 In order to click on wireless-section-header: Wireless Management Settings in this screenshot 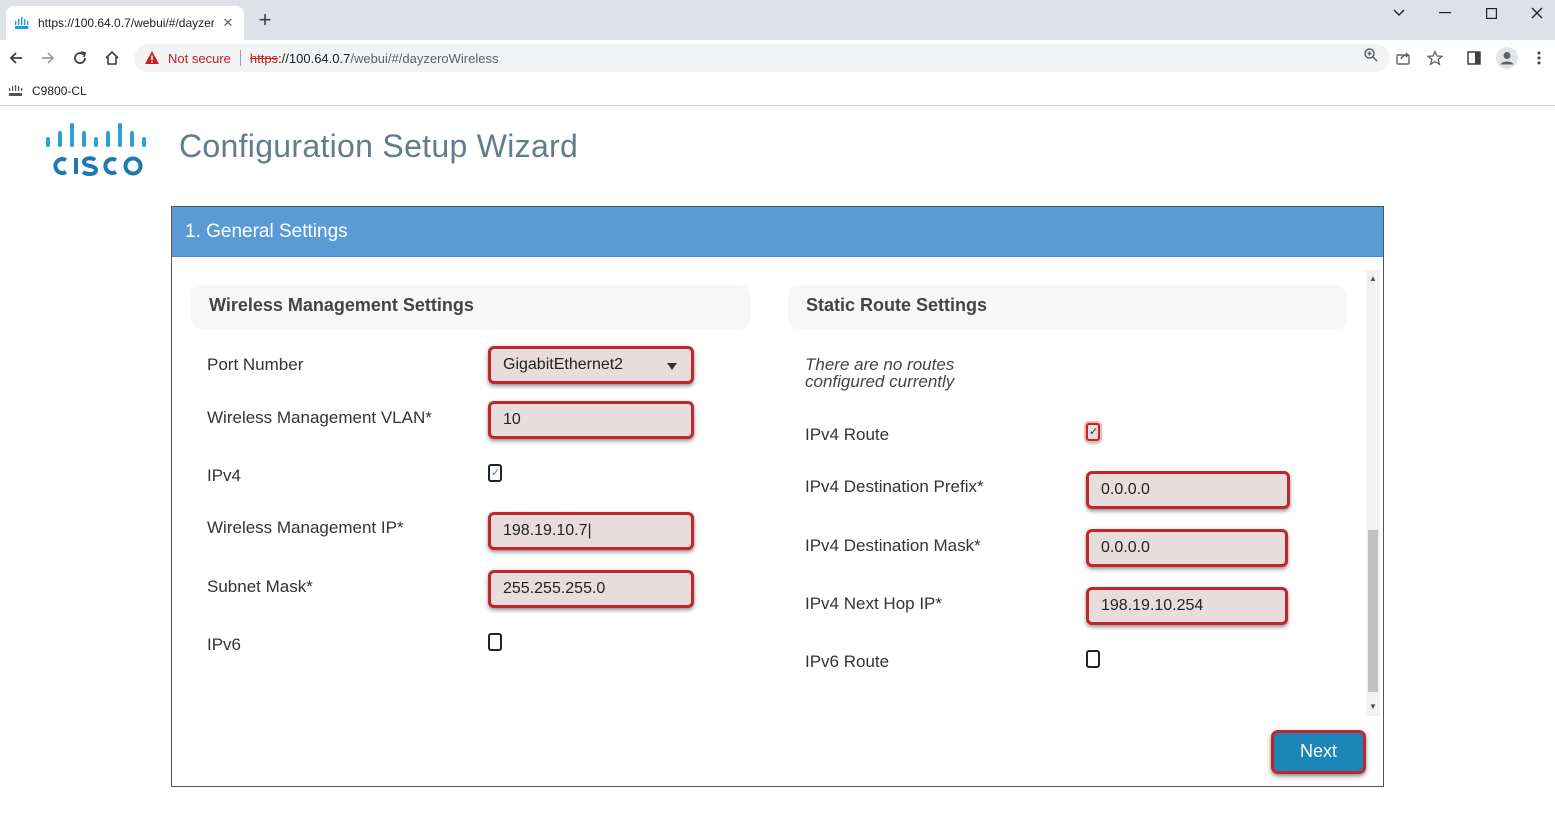, I will do `click(470, 307)`.